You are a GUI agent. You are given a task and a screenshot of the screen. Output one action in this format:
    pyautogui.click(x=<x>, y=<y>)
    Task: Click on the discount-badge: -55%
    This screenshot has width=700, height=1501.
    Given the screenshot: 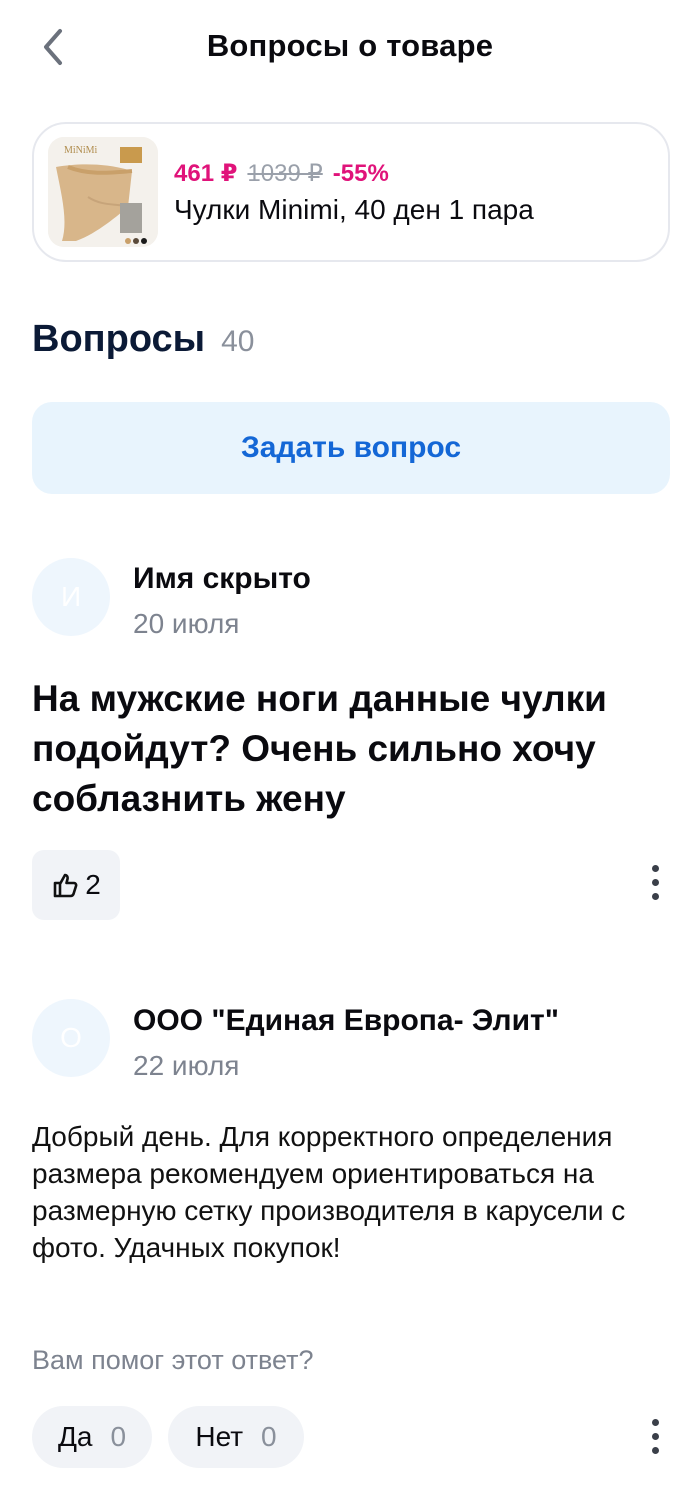 What is the action you would take?
    pyautogui.click(x=360, y=173)
    